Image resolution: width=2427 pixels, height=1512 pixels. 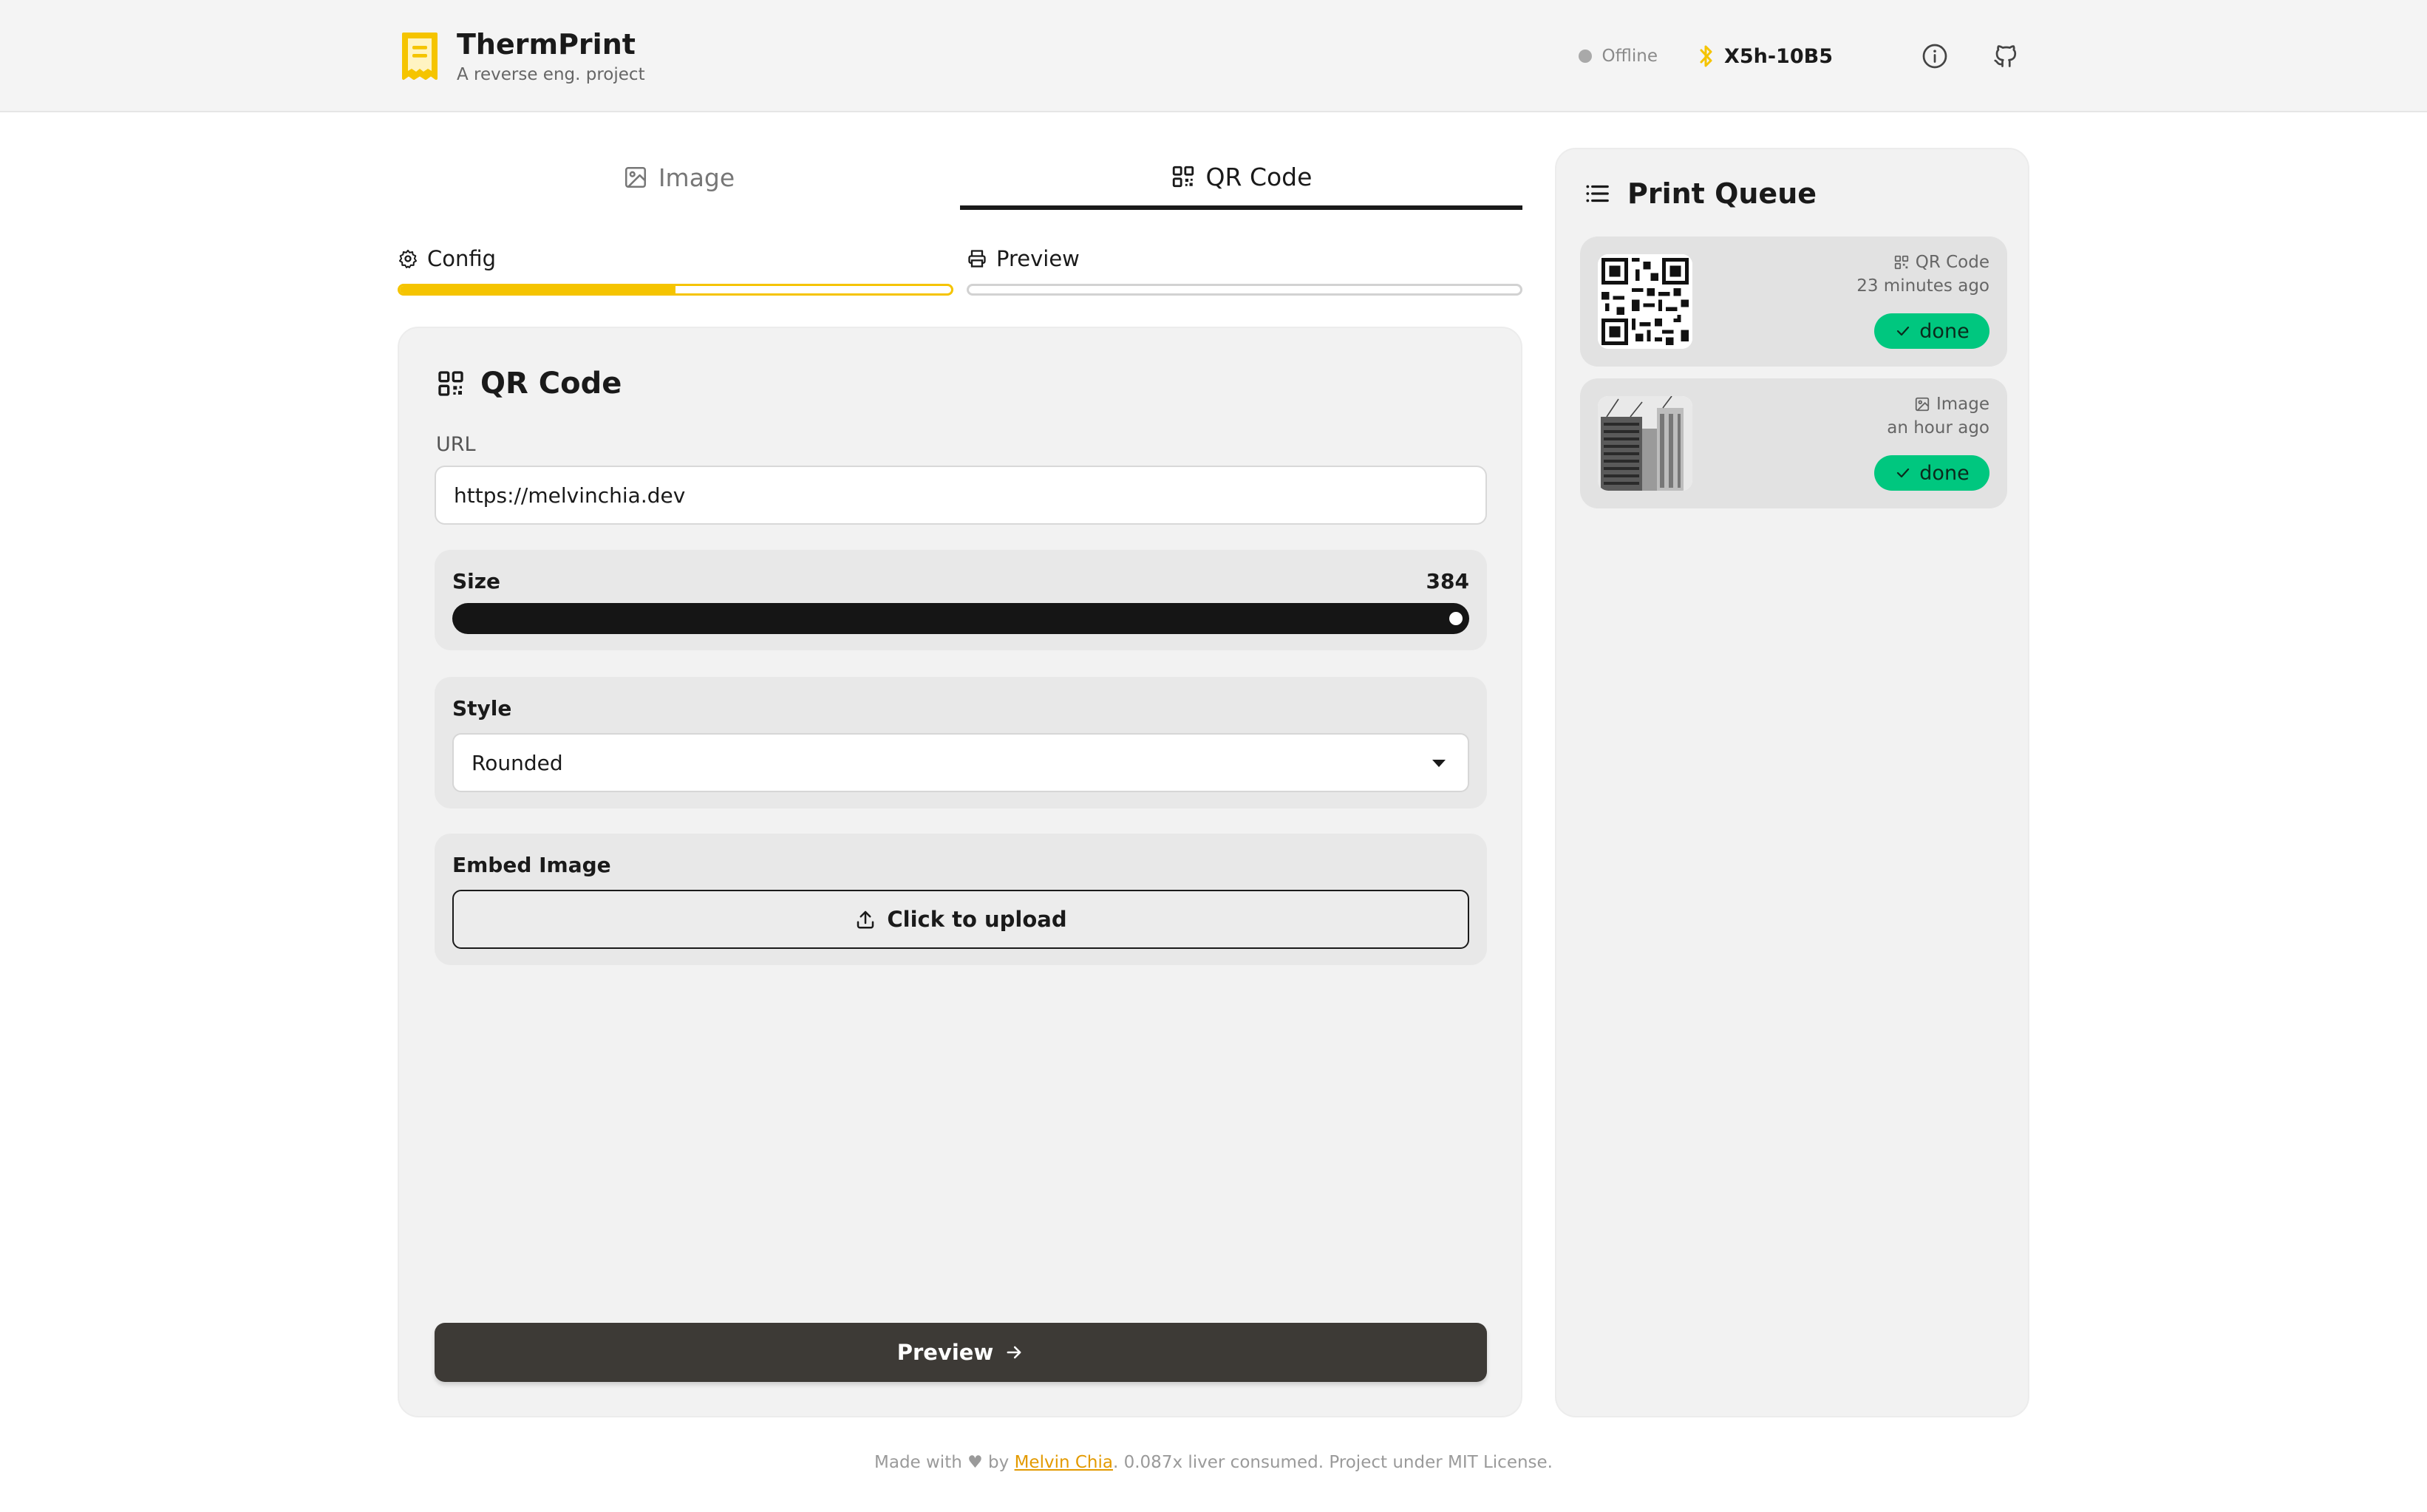 What do you see at coordinates (1722, 193) in the screenshot?
I see `print-queue-title-text: Print Queue` at bounding box center [1722, 193].